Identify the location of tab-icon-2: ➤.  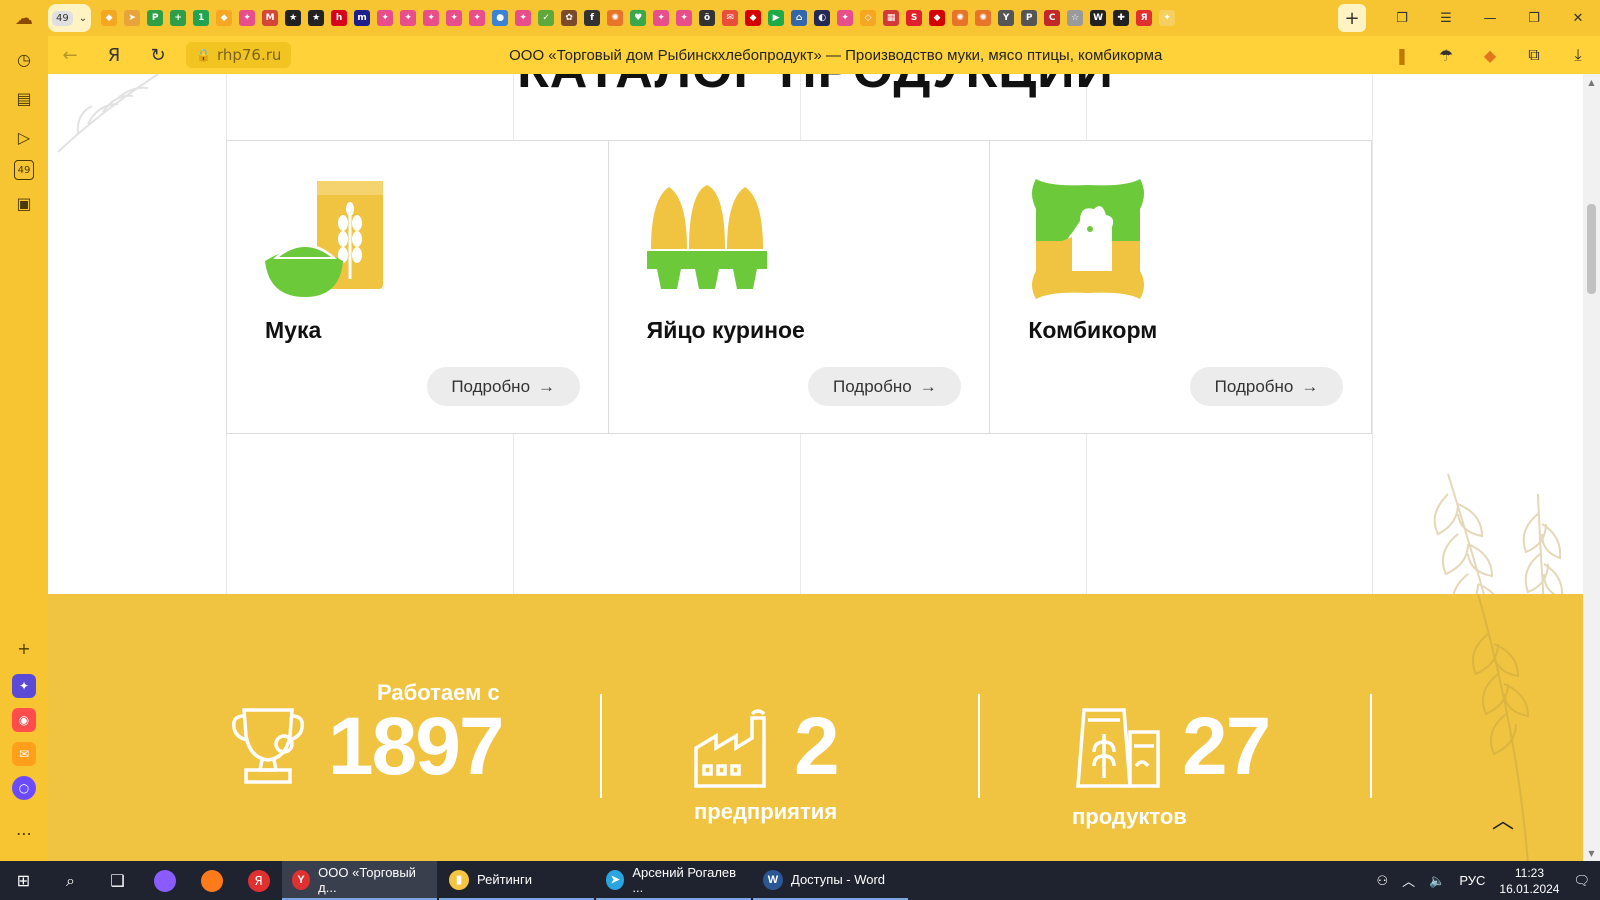
(132, 18).